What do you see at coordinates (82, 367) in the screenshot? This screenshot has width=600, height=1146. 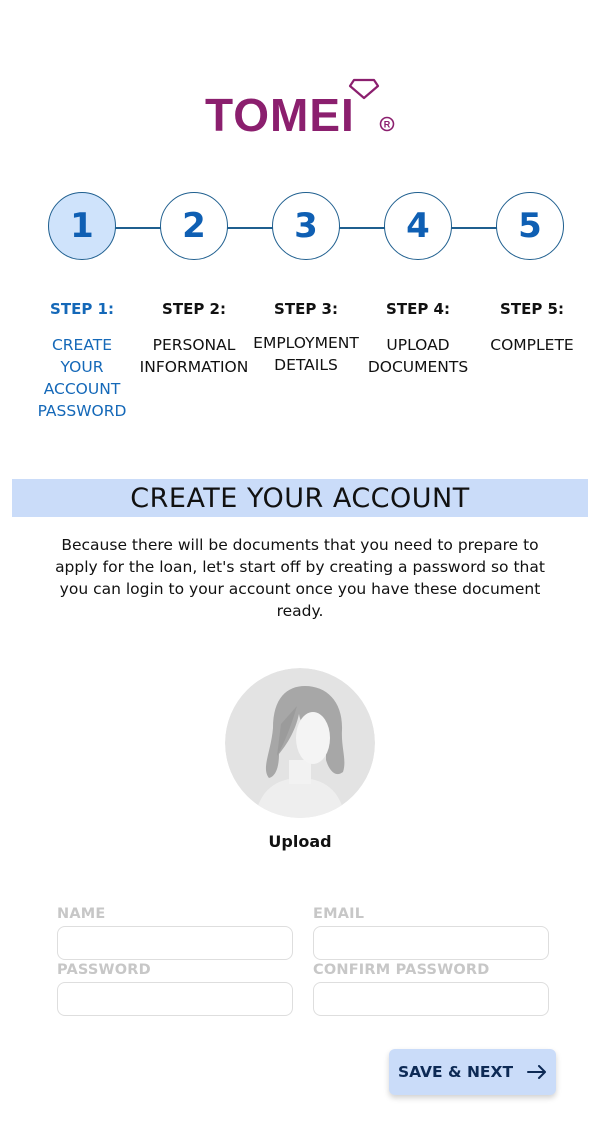 I see `step-description-line: YOUR` at bounding box center [82, 367].